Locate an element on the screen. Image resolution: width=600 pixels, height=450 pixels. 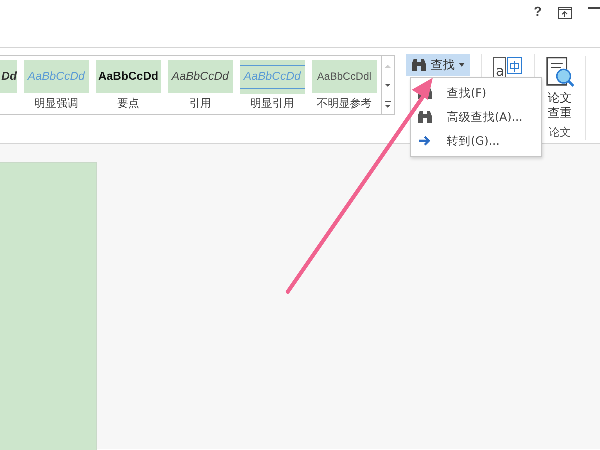
menu-item: 查找(F) is located at coordinates (476, 93).